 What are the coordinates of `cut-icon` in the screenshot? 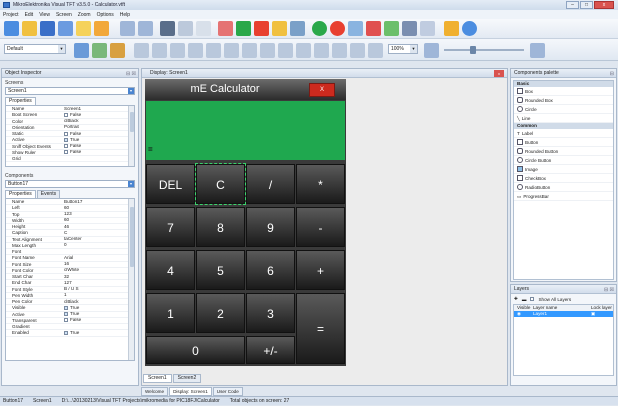 It's located at (167, 28).